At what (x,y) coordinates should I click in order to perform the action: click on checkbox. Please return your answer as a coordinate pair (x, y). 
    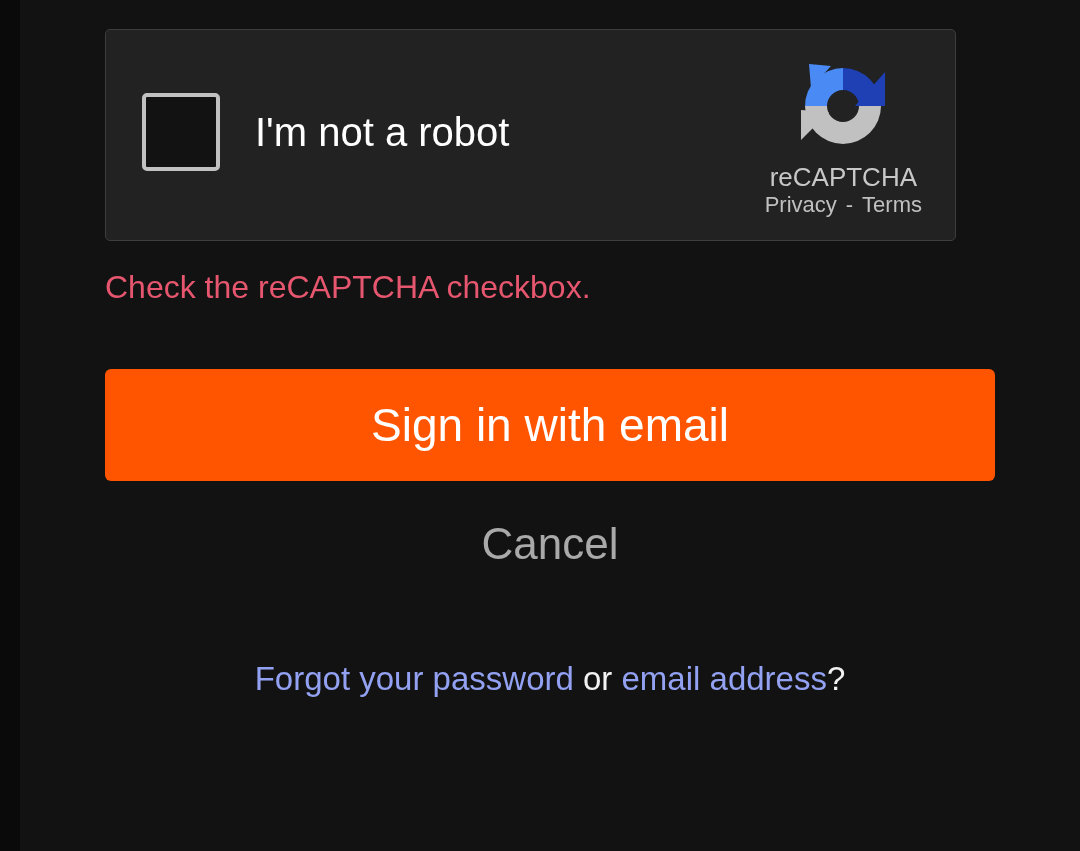
    Looking at the image, I should click on (181, 132).